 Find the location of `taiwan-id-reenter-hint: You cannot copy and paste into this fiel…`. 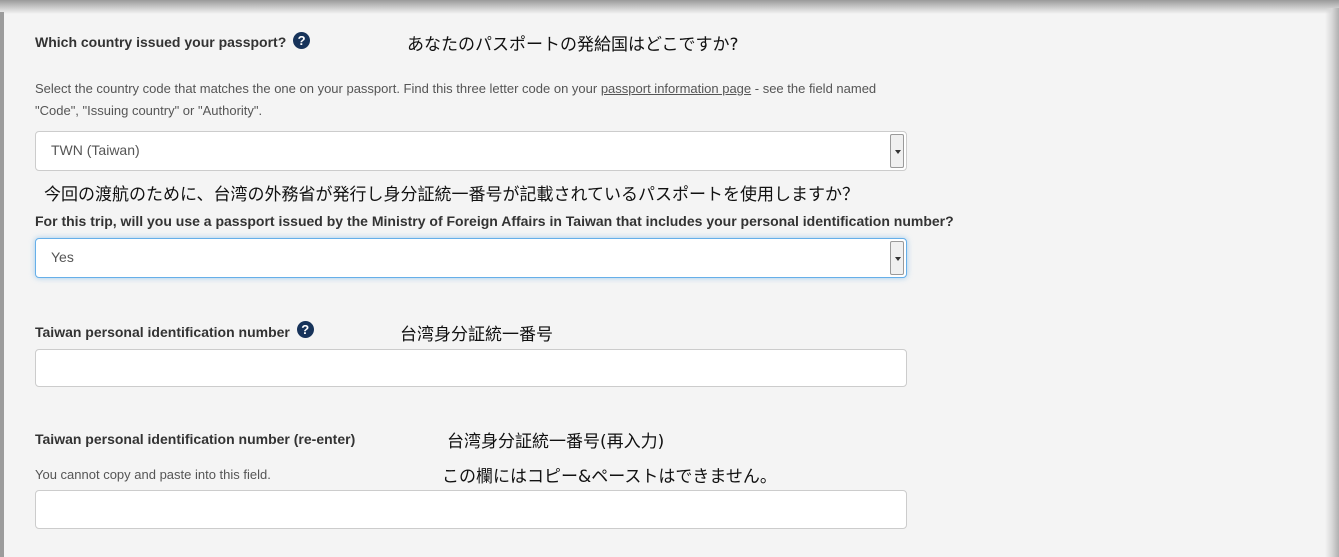

taiwan-id-reenter-hint: You cannot copy and paste into this fiel… is located at coordinates (153, 474).